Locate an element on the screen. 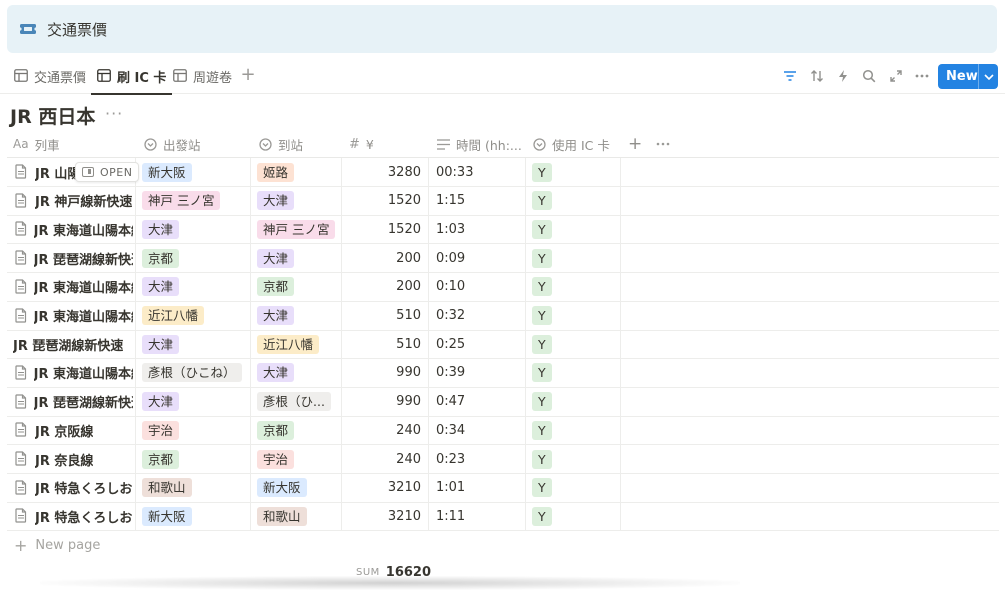  departure-station-cell: 和歌山 is located at coordinates (198, 488).